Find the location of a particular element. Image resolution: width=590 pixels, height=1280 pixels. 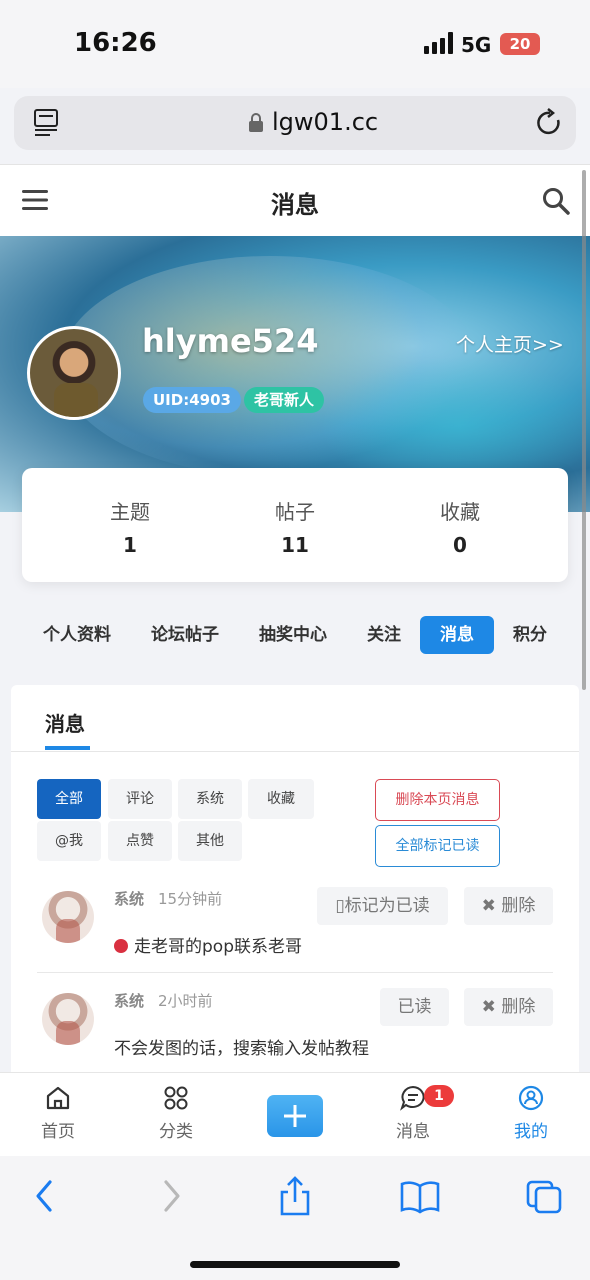

url-bar: lgw01.cc is located at coordinates (295, 123).